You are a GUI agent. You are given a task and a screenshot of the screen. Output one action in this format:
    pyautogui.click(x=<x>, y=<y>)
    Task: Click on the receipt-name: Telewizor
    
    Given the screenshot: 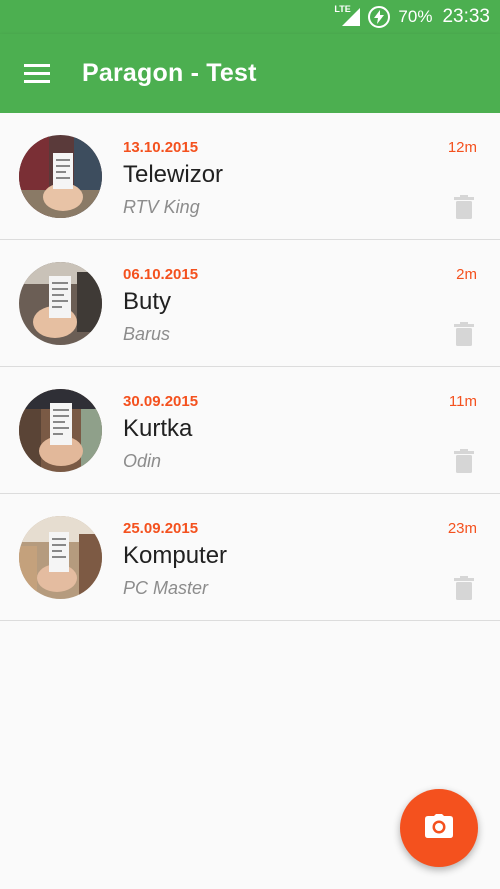 What is the action you would take?
    pyautogui.click(x=173, y=174)
    